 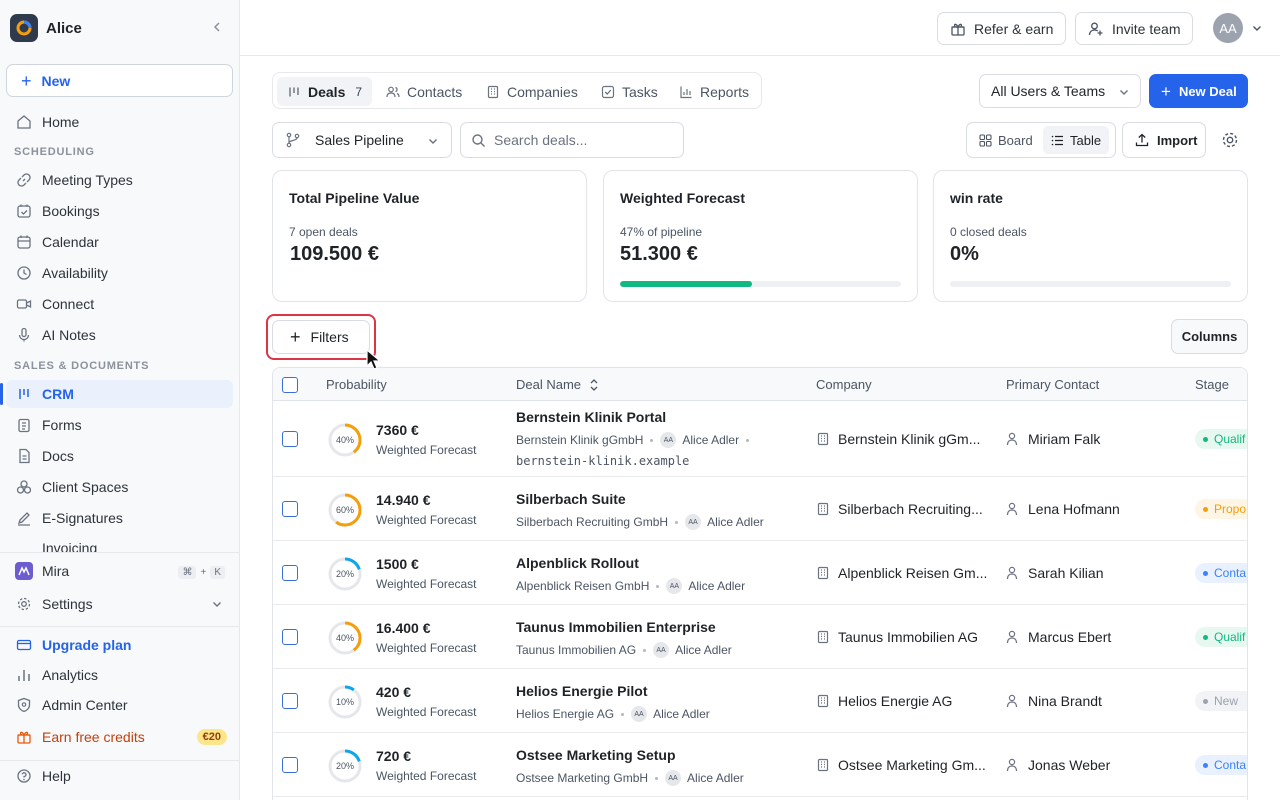 I want to click on header-probability: Probability, so click(x=356, y=384).